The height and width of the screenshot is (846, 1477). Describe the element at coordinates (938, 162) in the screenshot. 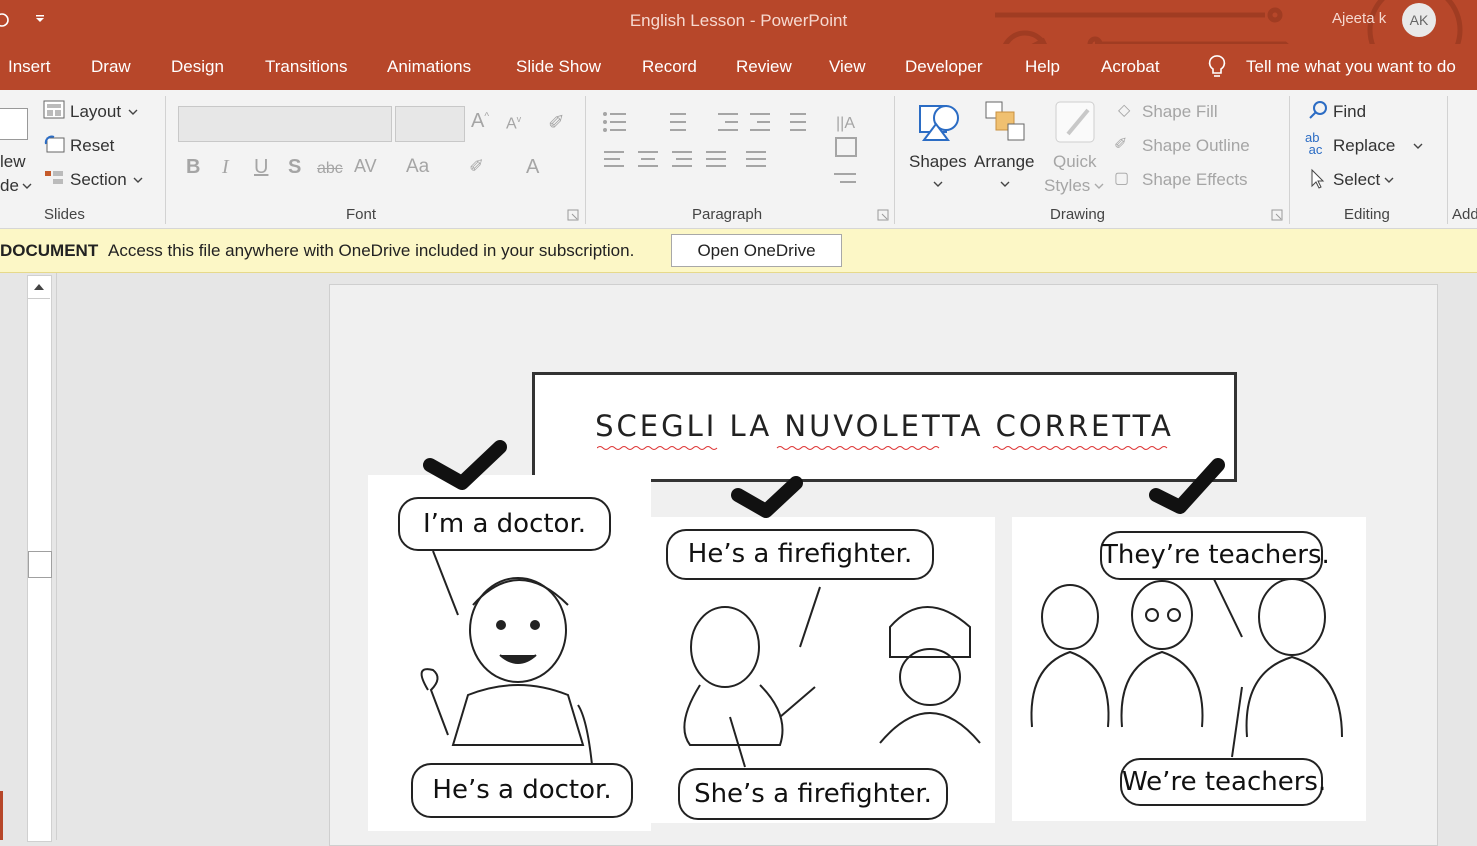

I see `shapes-button: Shapes` at that location.